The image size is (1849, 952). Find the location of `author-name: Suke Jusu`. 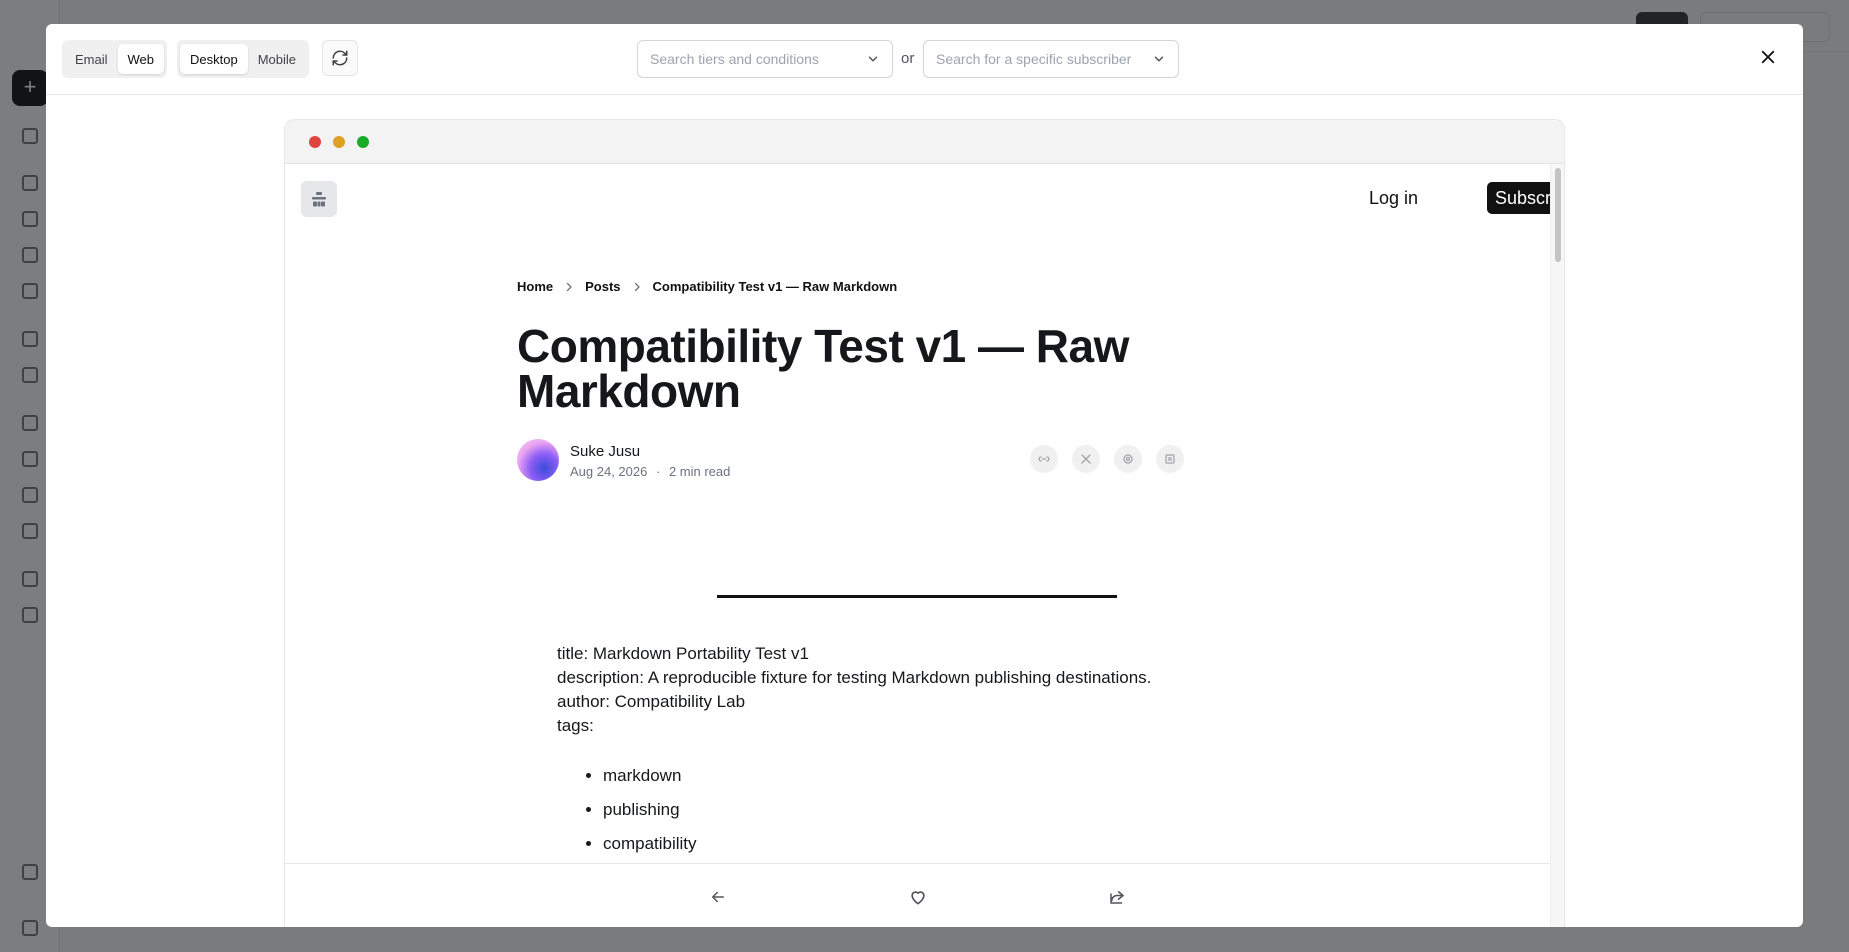

author-name: Suke Jusu is located at coordinates (605, 451).